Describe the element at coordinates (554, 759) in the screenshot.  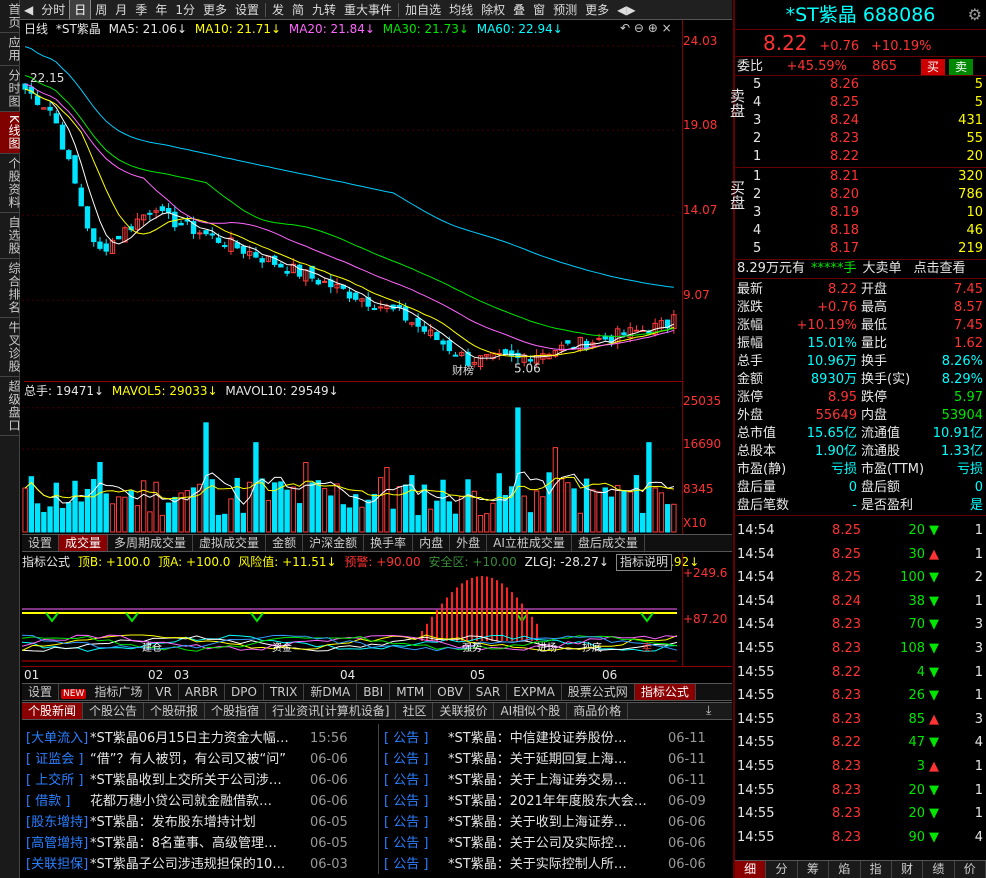
I see `news-item: [ 公告 ] *ST紫晶：关于延期回复上海… 06-11` at that location.